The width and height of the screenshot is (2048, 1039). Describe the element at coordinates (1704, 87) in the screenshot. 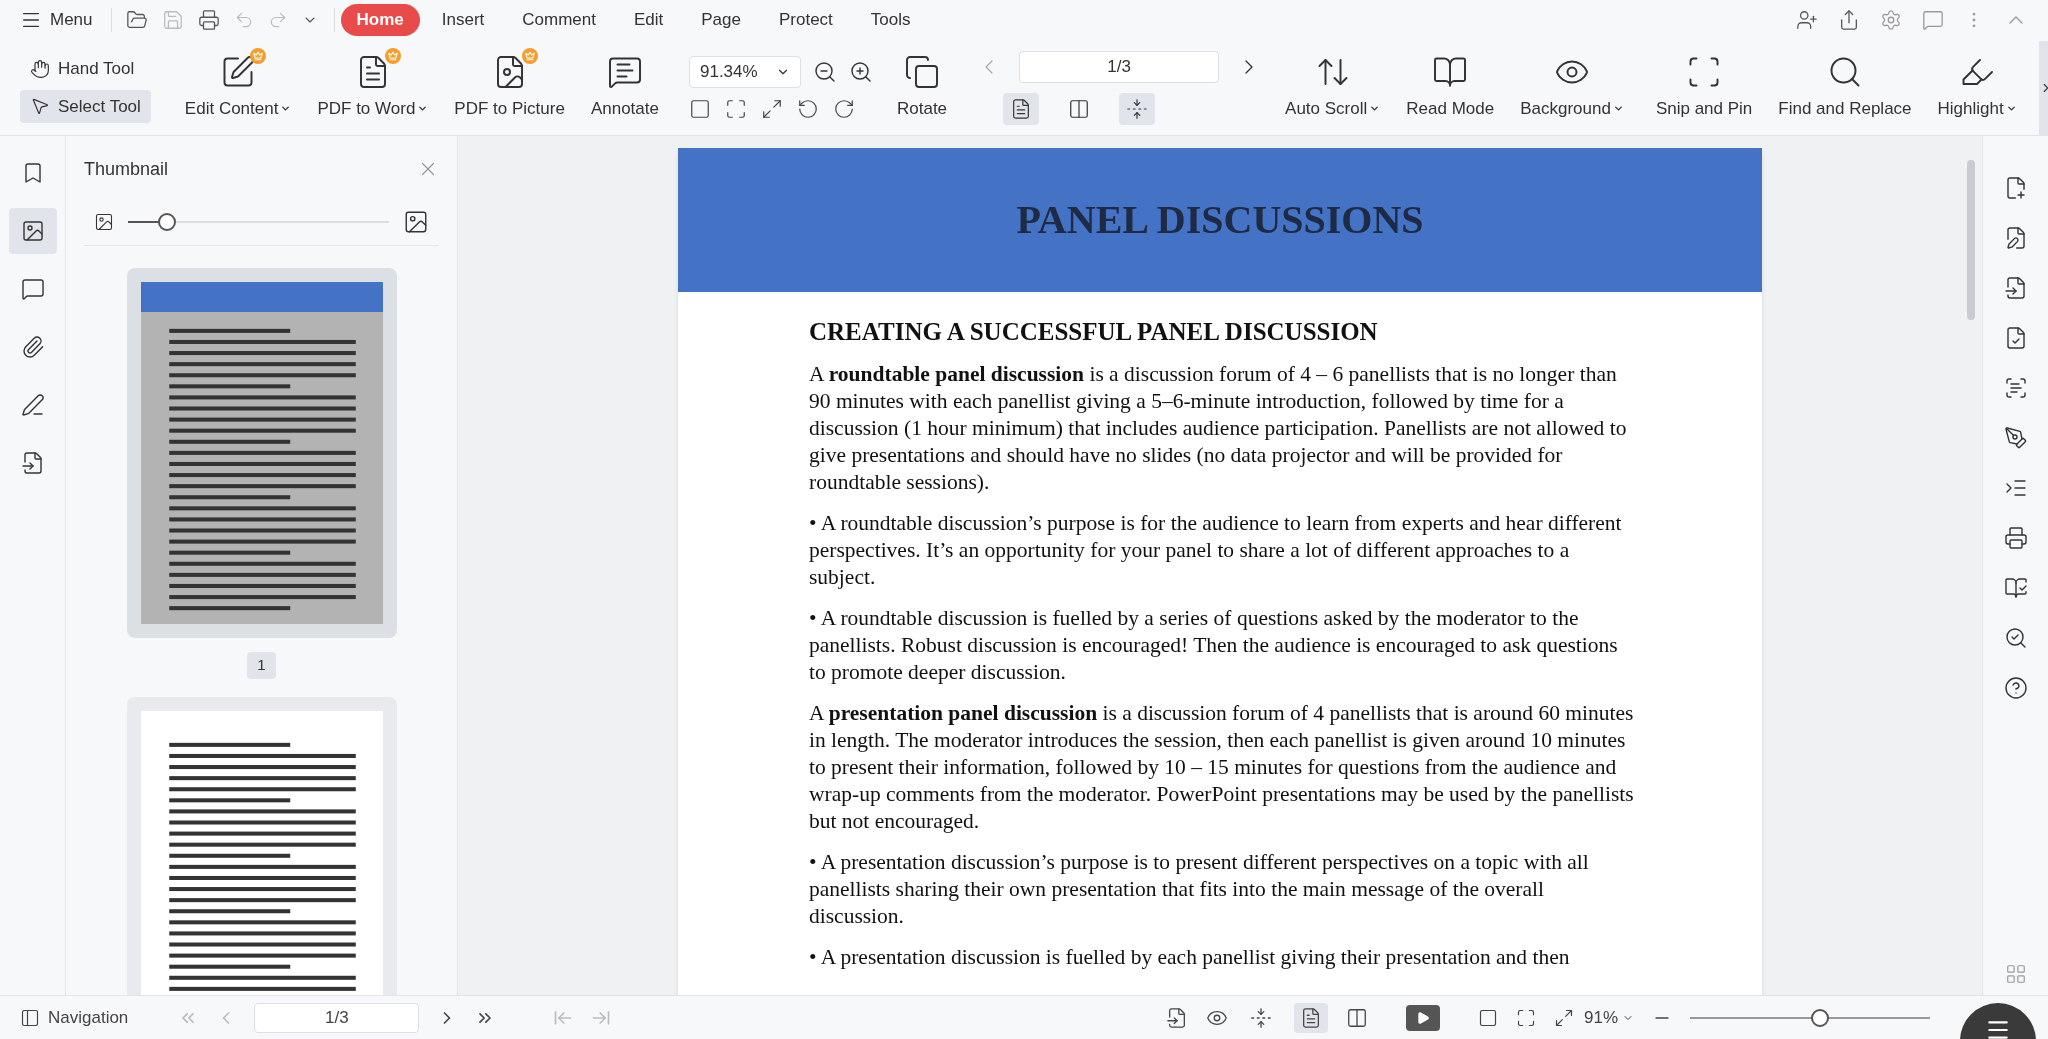

I see `toolbar-button: Snip and Pin` at that location.